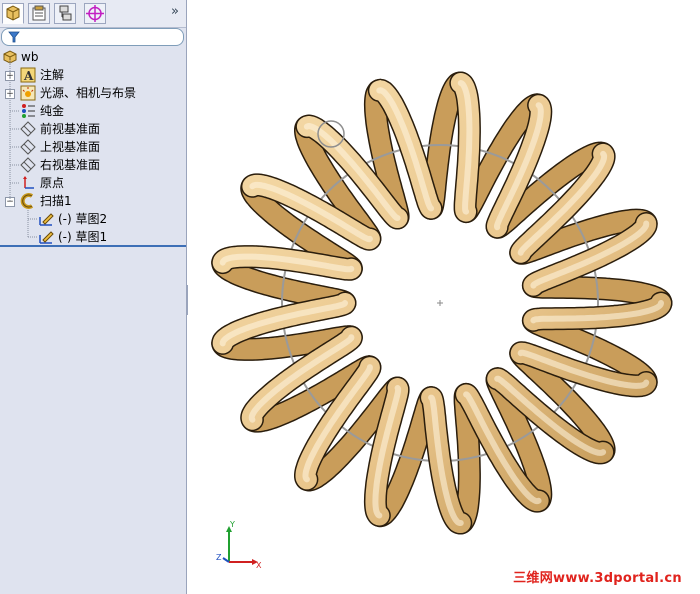 The width and height of the screenshot is (700, 594). Describe the element at coordinates (93, 111) in the screenshot. I see `tree-item-material: 纯金` at that location.